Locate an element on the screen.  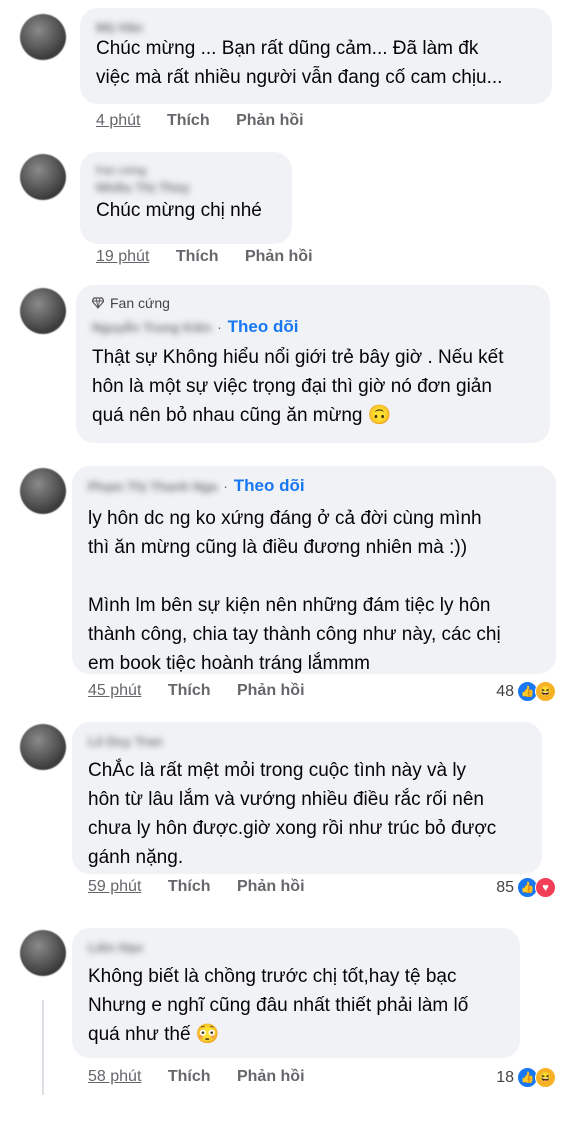
timestamp-link: 4 phút is located at coordinates (118, 120).